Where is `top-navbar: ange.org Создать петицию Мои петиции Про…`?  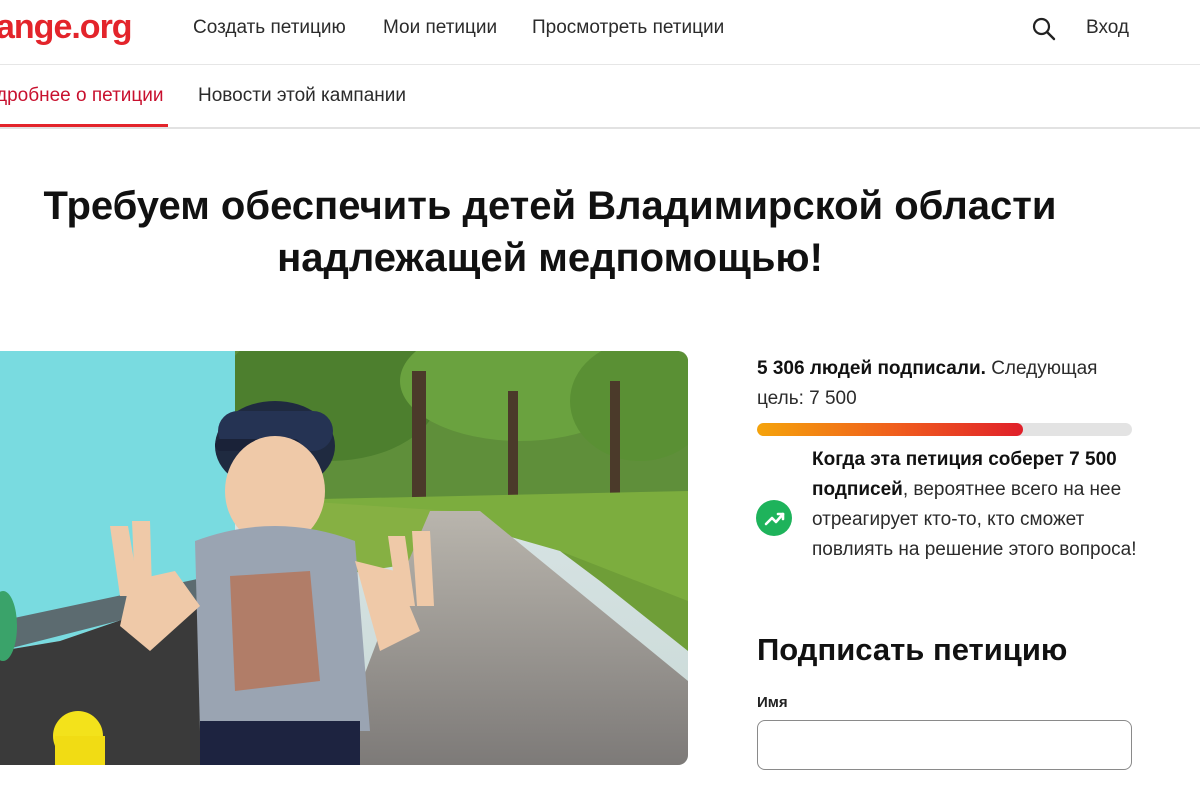 top-navbar: ange.org Создать петицию Мои петиции Про… is located at coordinates (600, 32).